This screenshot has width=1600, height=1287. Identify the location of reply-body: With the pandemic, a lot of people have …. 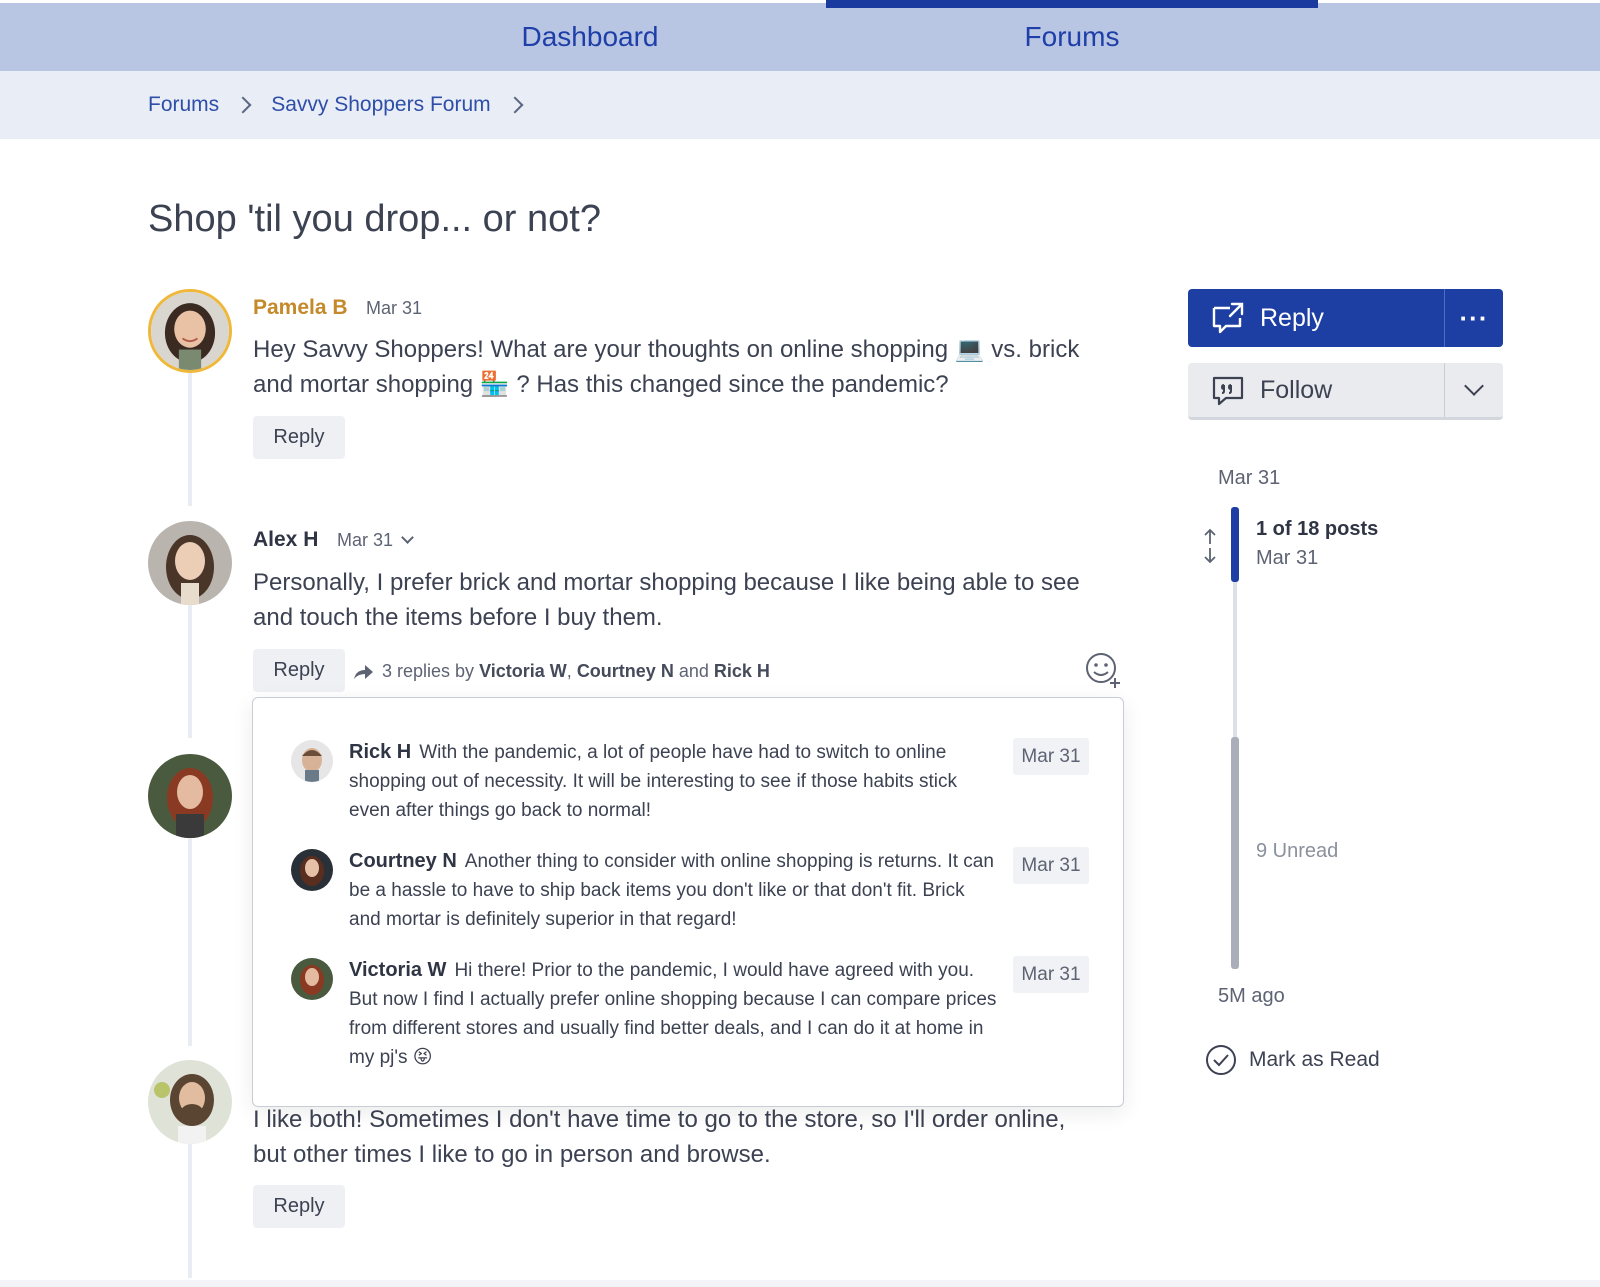
(653, 781).